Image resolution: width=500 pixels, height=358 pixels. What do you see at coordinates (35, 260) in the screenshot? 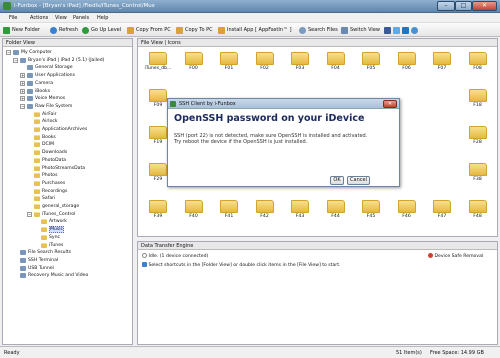
I see `tree-item: SSH Terminal` at bounding box center [35, 260].